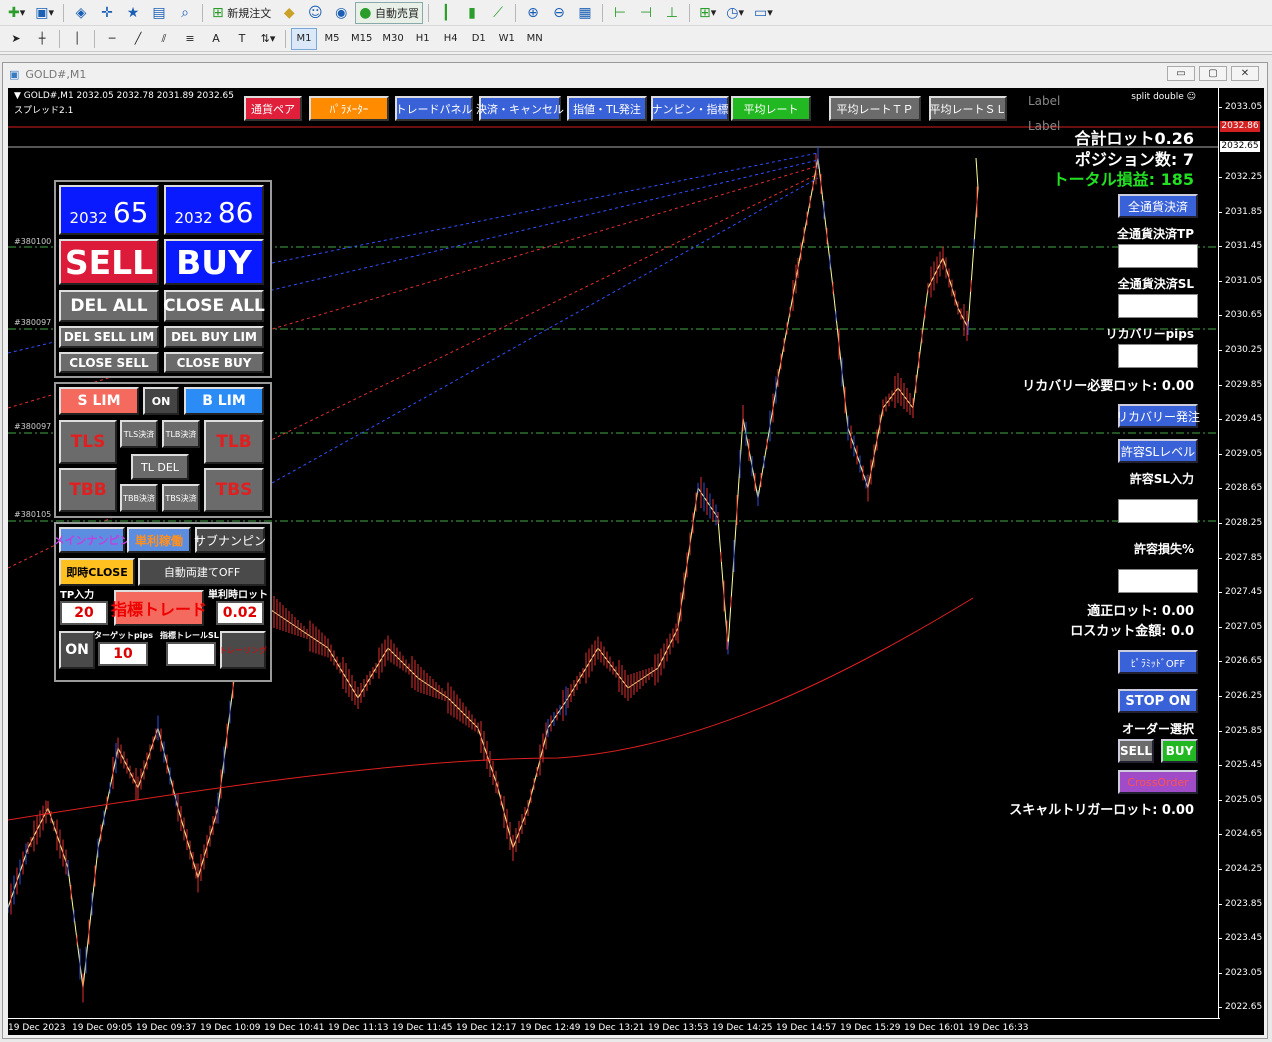 Image resolution: width=1272 pixels, height=1042 pixels. I want to click on topbar-button-1: ﾊﾟﾗﾒｰﾀｰ, so click(349, 108).